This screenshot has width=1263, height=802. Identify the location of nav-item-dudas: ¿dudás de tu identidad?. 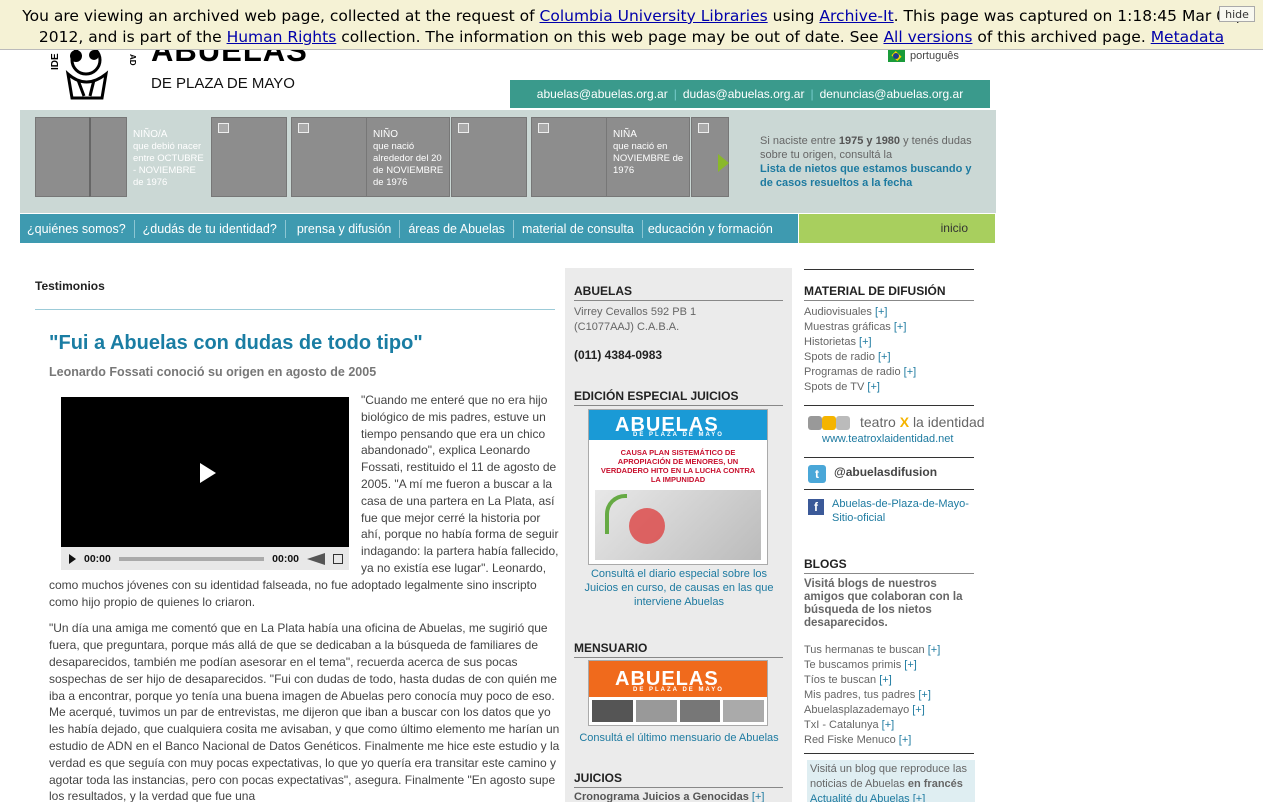
(210, 228).